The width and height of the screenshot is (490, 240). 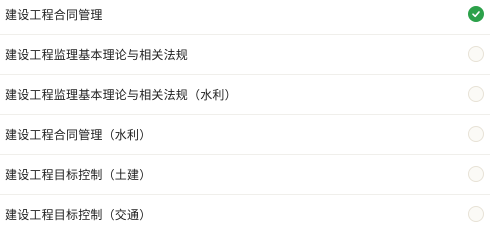 What do you see at coordinates (121, 94) in the screenshot?
I see `option-label: 建设工程监理基本理论与相关法规（水利）` at bounding box center [121, 94].